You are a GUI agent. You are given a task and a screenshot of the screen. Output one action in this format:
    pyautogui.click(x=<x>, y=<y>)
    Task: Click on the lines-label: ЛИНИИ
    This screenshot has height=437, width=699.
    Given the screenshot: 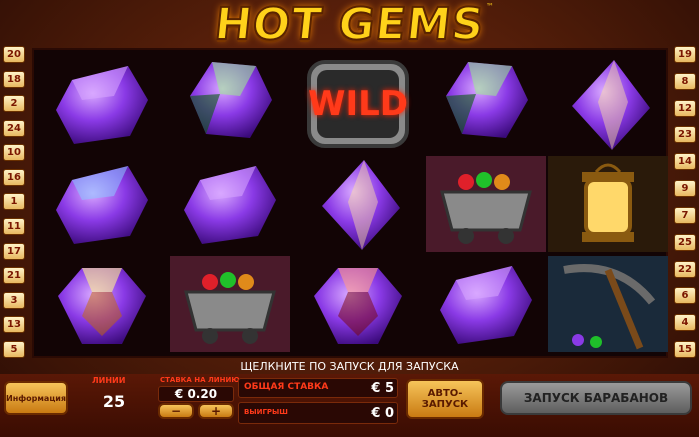 What is the action you would take?
    pyautogui.click(x=109, y=380)
    